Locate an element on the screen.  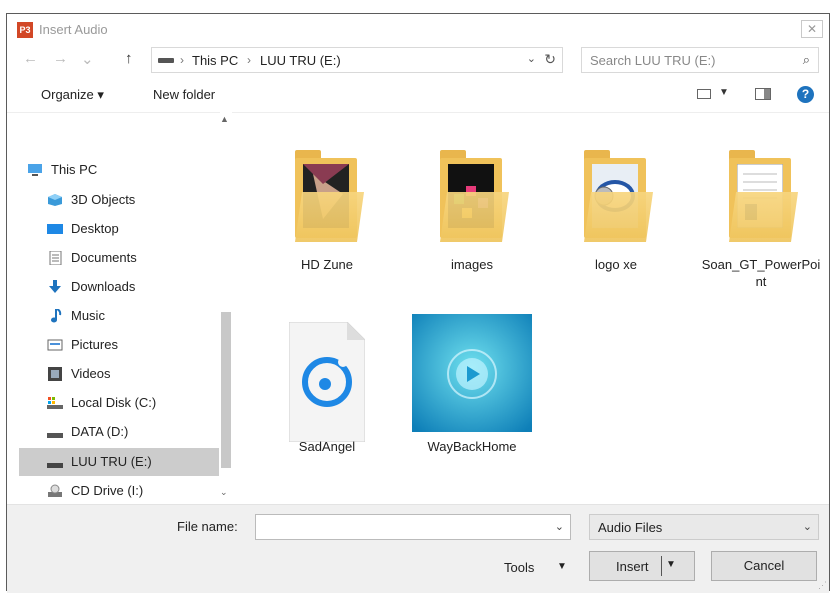
sidebar-item-label: Documents is located at coordinates (104, 257).